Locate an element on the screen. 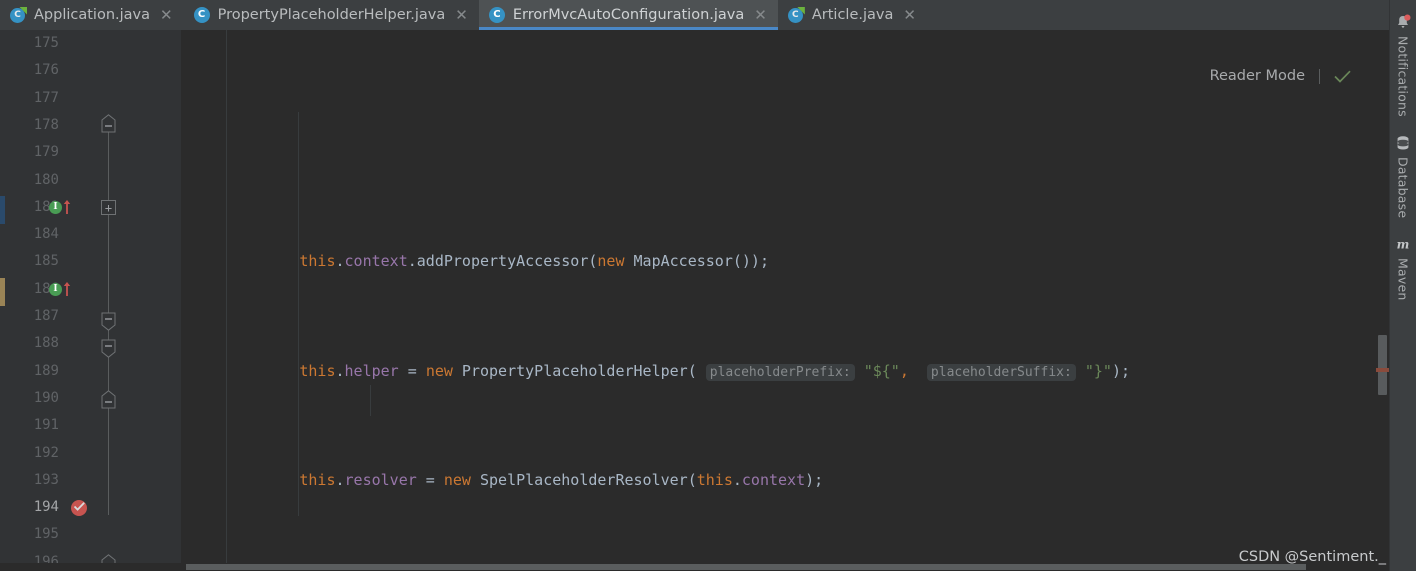 The image size is (1416, 571). reader-mode-label: Reader Mode is located at coordinates (1257, 76).